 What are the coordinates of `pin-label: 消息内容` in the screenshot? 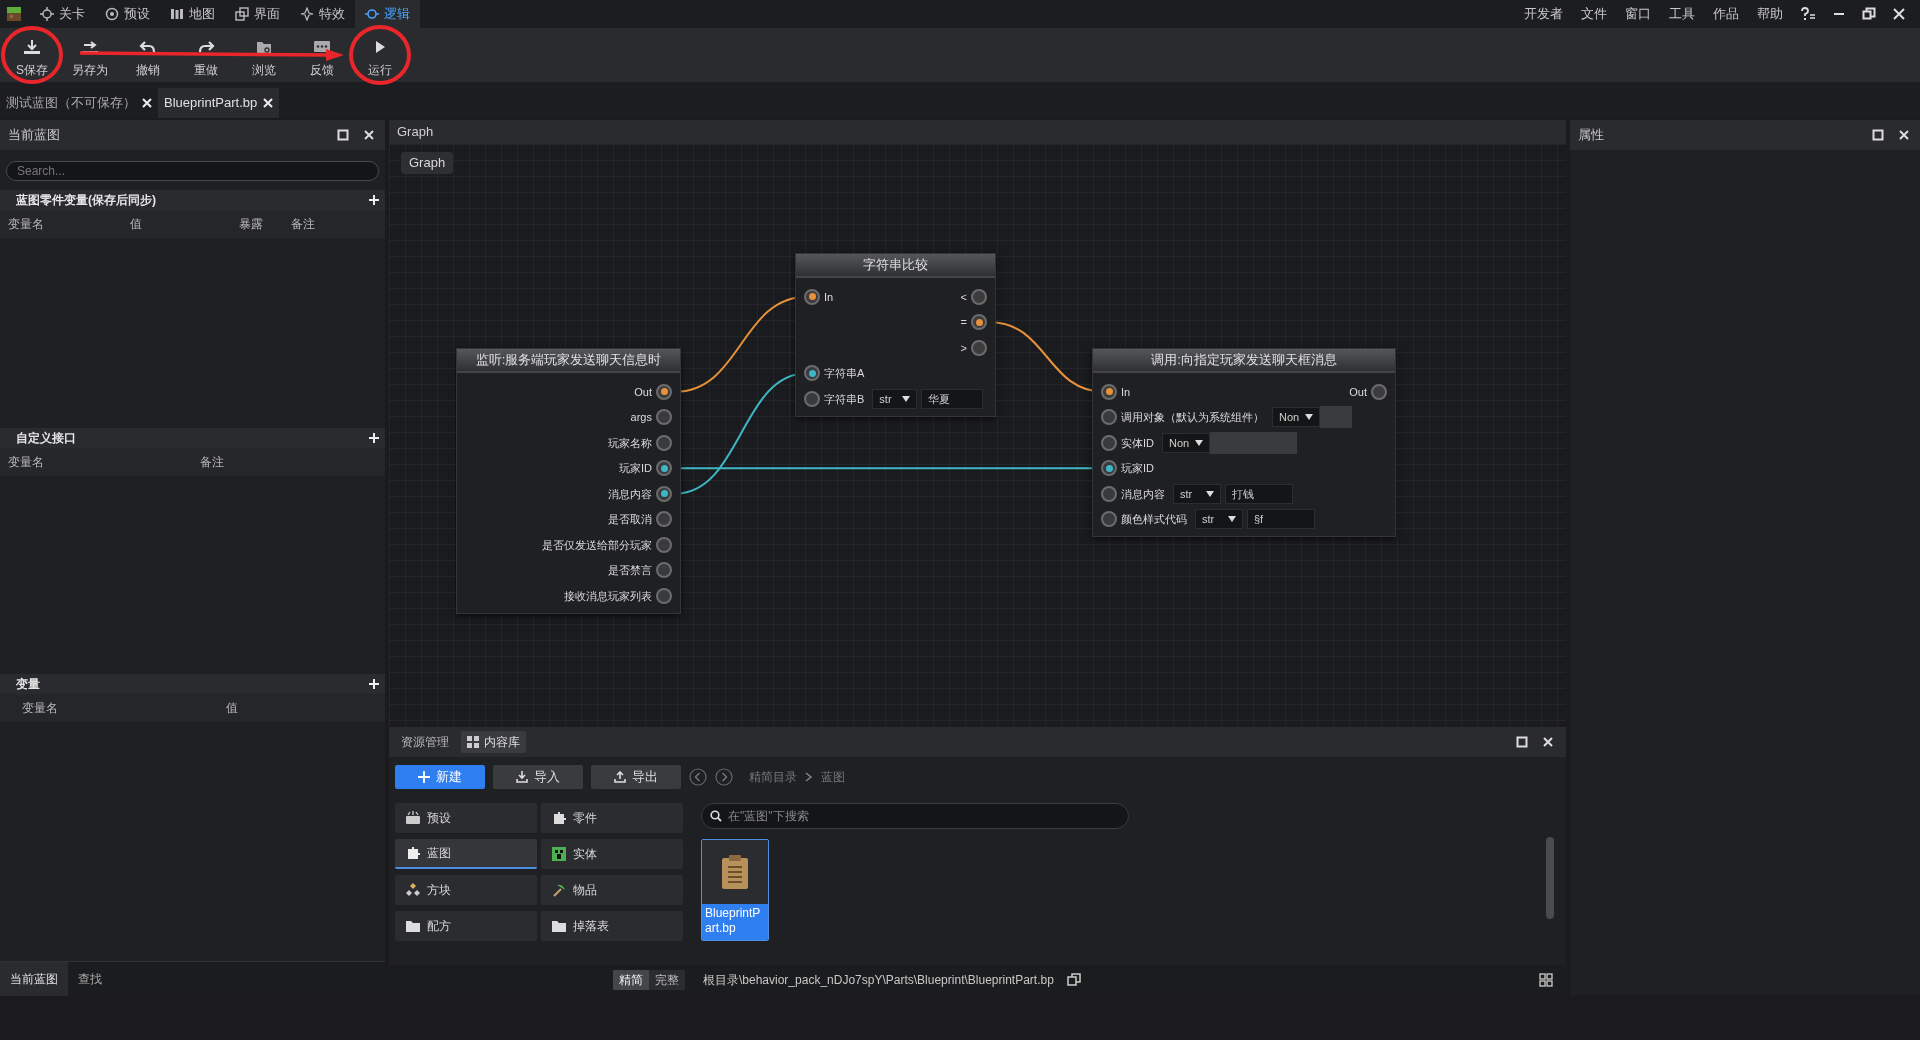 It's located at (630, 494).